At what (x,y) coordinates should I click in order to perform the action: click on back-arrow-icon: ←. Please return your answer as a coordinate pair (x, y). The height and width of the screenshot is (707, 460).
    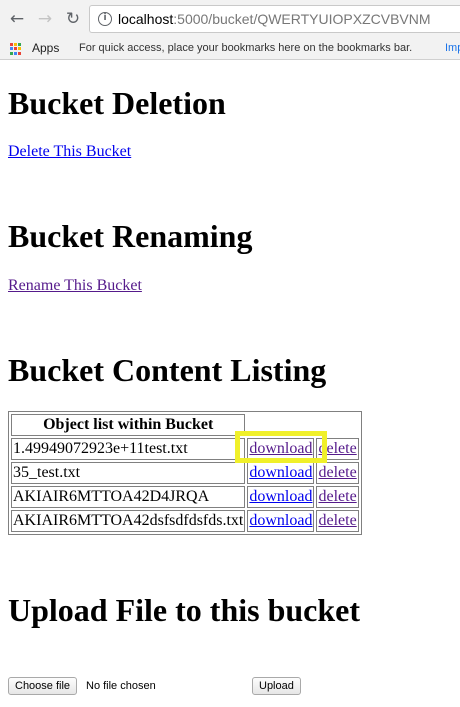
    Looking at the image, I should click on (17, 19).